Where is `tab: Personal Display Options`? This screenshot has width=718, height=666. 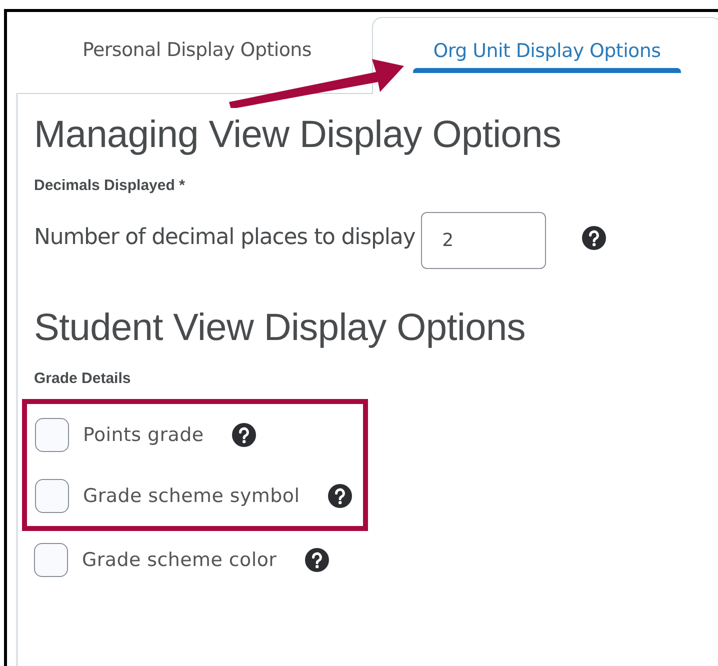 tab: Personal Display Options is located at coordinates (197, 55).